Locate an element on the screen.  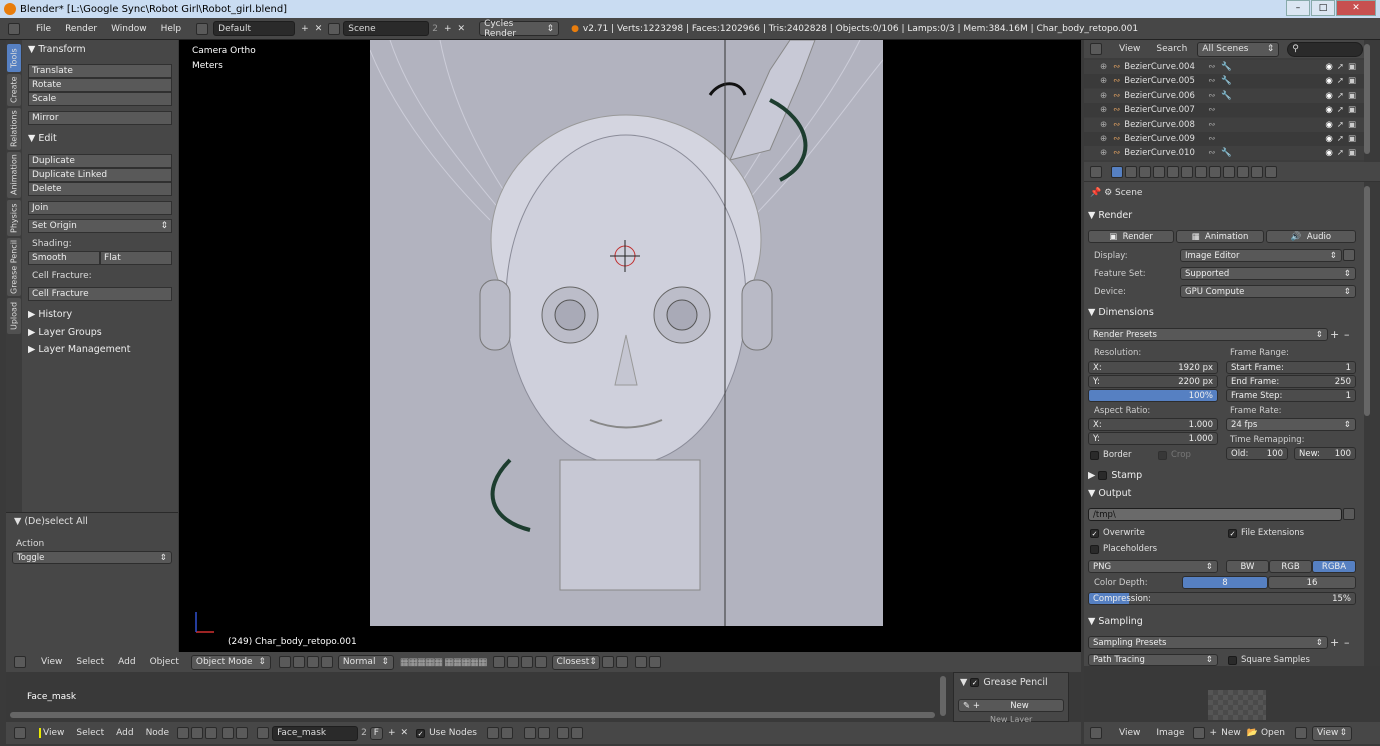
node-editor-icon is located at coordinates (20, 733).